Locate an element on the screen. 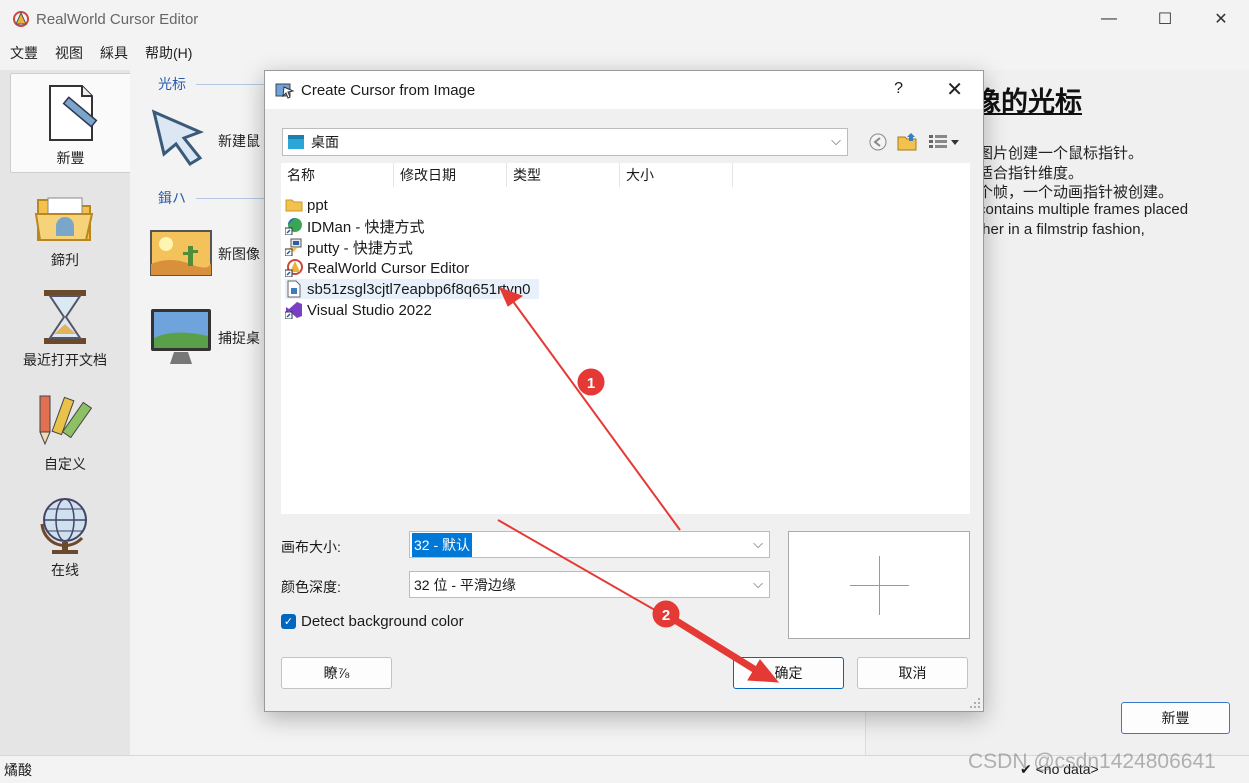 The width and height of the screenshot is (1249, 783). resize-grip-icon is located at coordinates (975, 703).